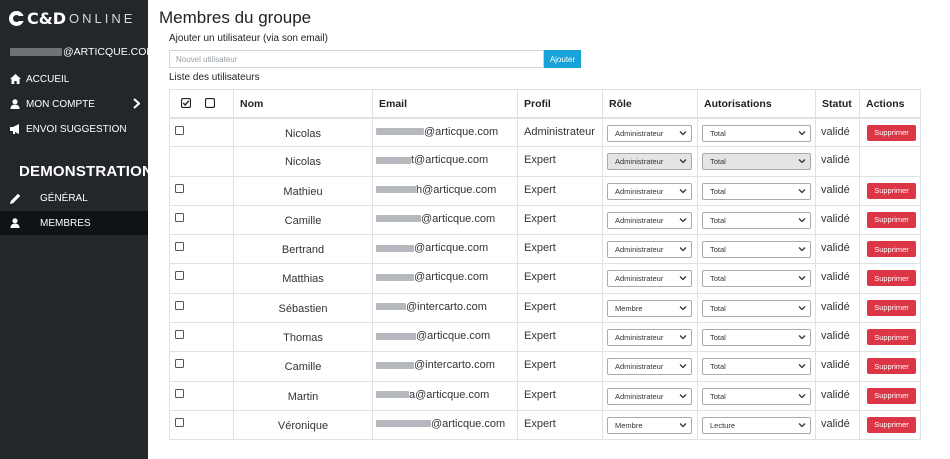 This screenshot has width=950, height=459. What do you see at coordinates (74, 104) in the screenshot?
I see `nav-mon-compte: MON COMPTE` at bounding box center [74, 104].